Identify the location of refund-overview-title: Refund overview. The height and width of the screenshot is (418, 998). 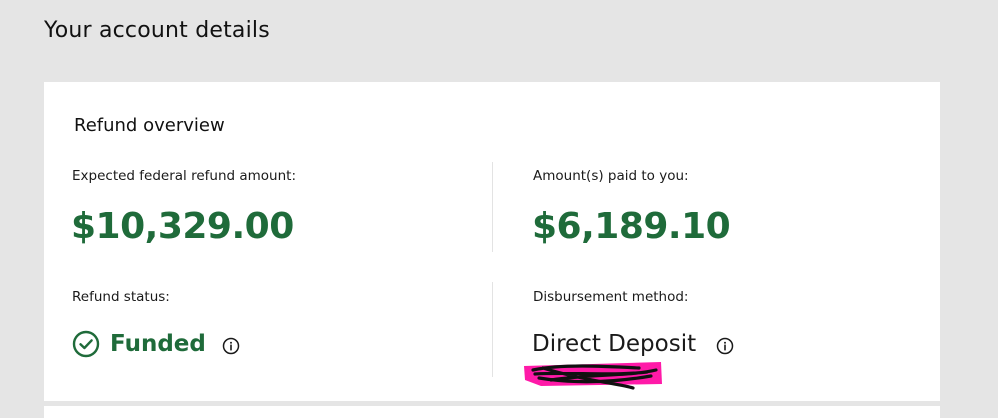
(149, 125).